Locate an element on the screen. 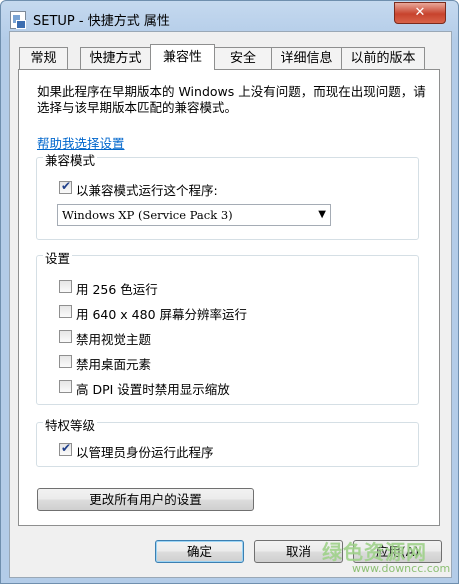  close-icon: ✕ is located at coordinates (420, 12).